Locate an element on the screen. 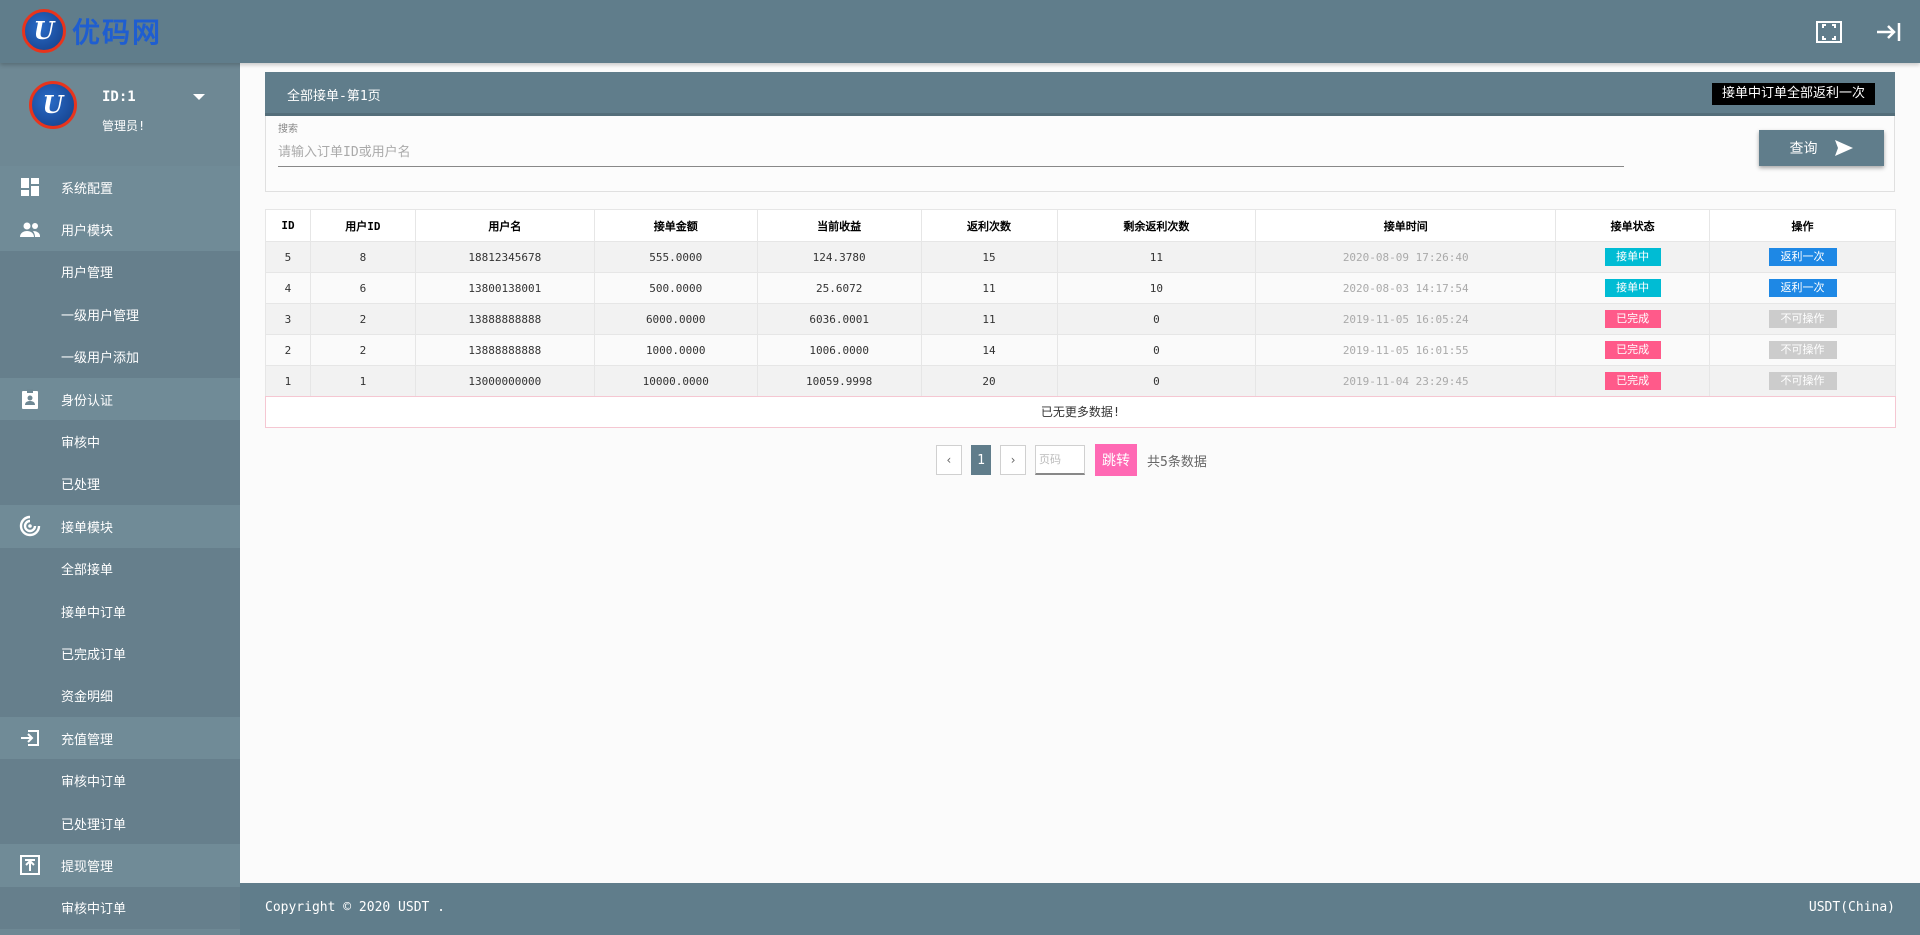 This screenshot has width=1920, height=935. prev-page-button: ‹ is located at coordinates (949, 460).